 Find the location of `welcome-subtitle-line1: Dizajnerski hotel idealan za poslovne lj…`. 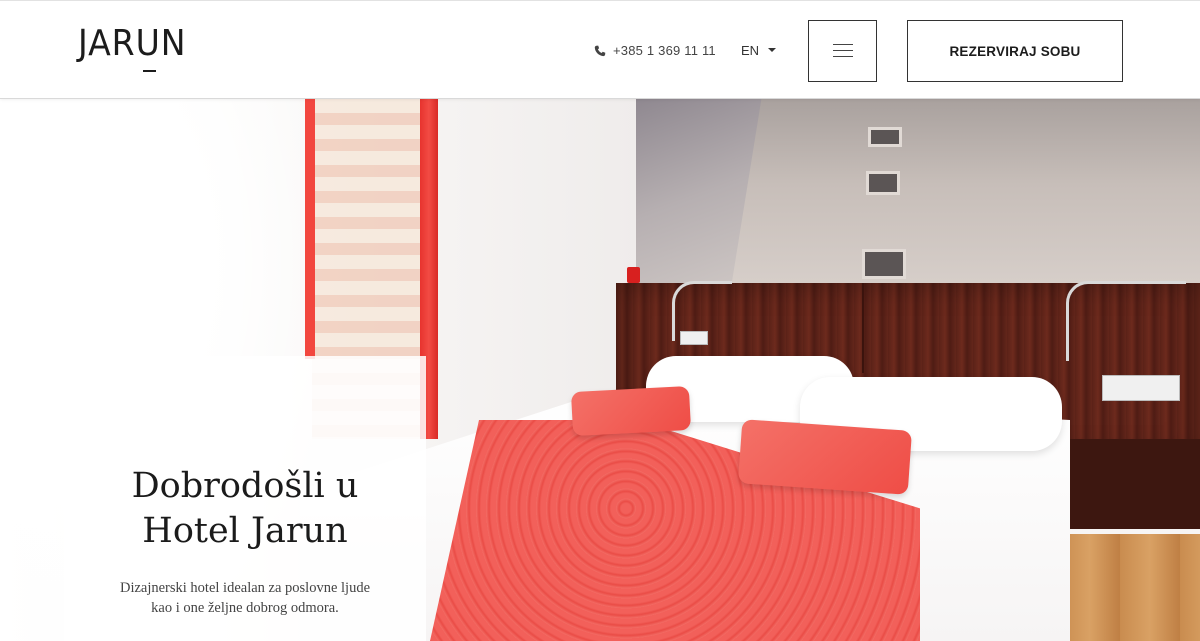

welcome-subtitle-line1: Dizajnerski hotel idealan za poslovne lj… is located at coordinates (245, 588).